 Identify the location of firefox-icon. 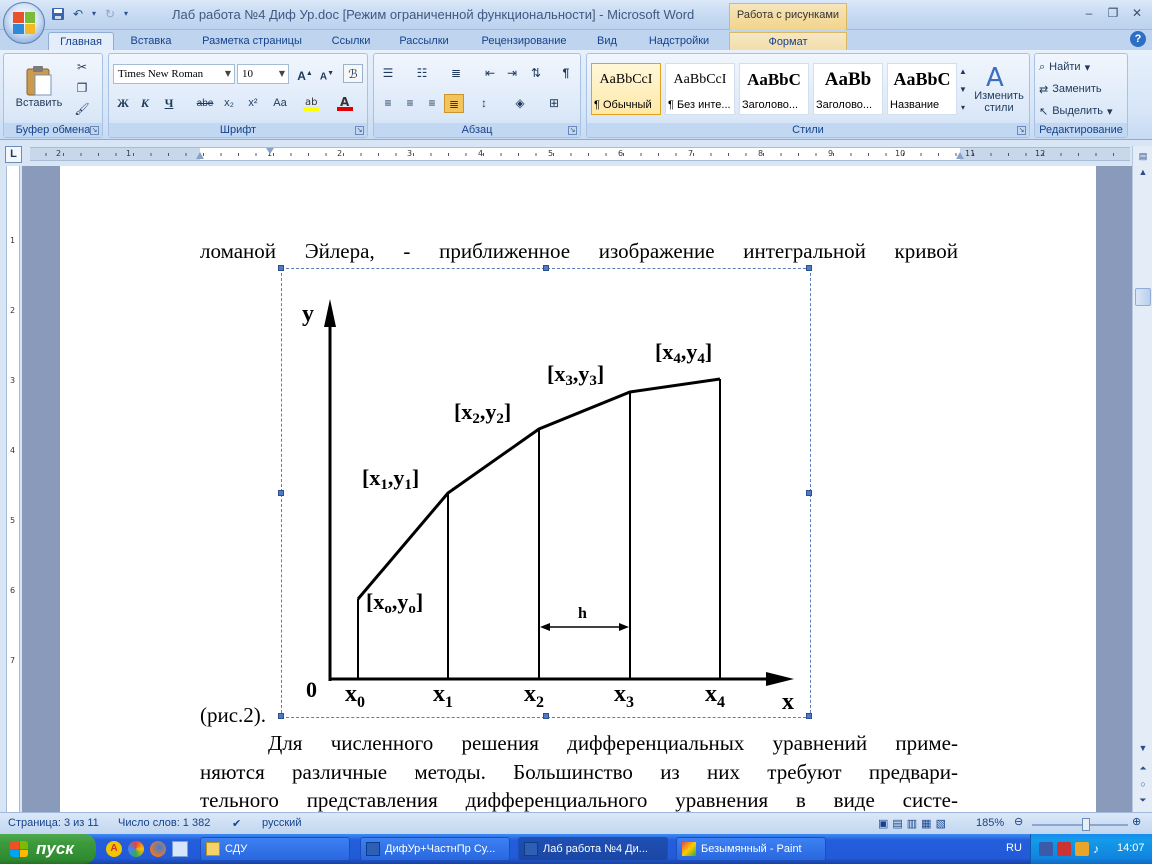
(158, 849).